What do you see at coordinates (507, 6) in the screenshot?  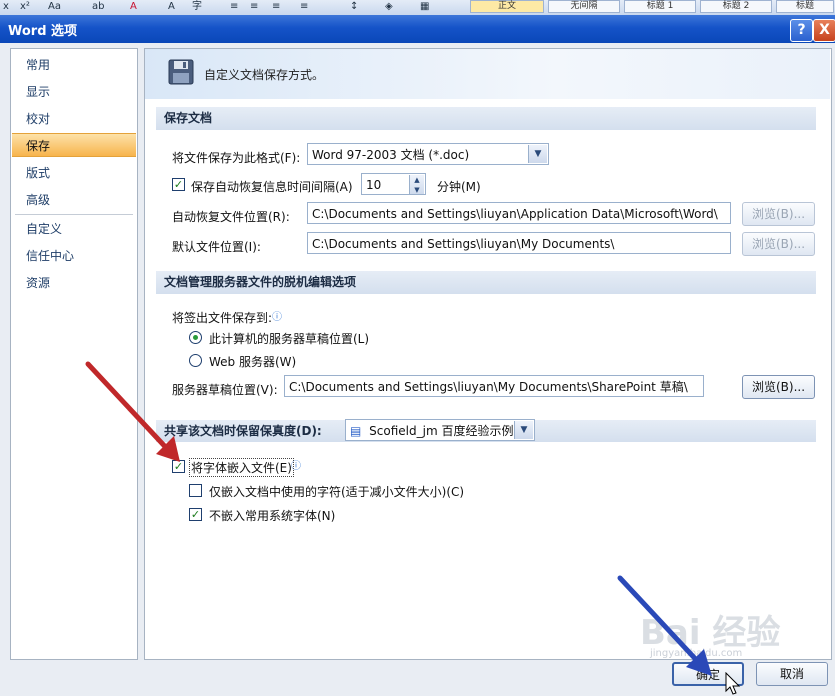 I see `style-normal: 正文` at bounding box center [507, 6].